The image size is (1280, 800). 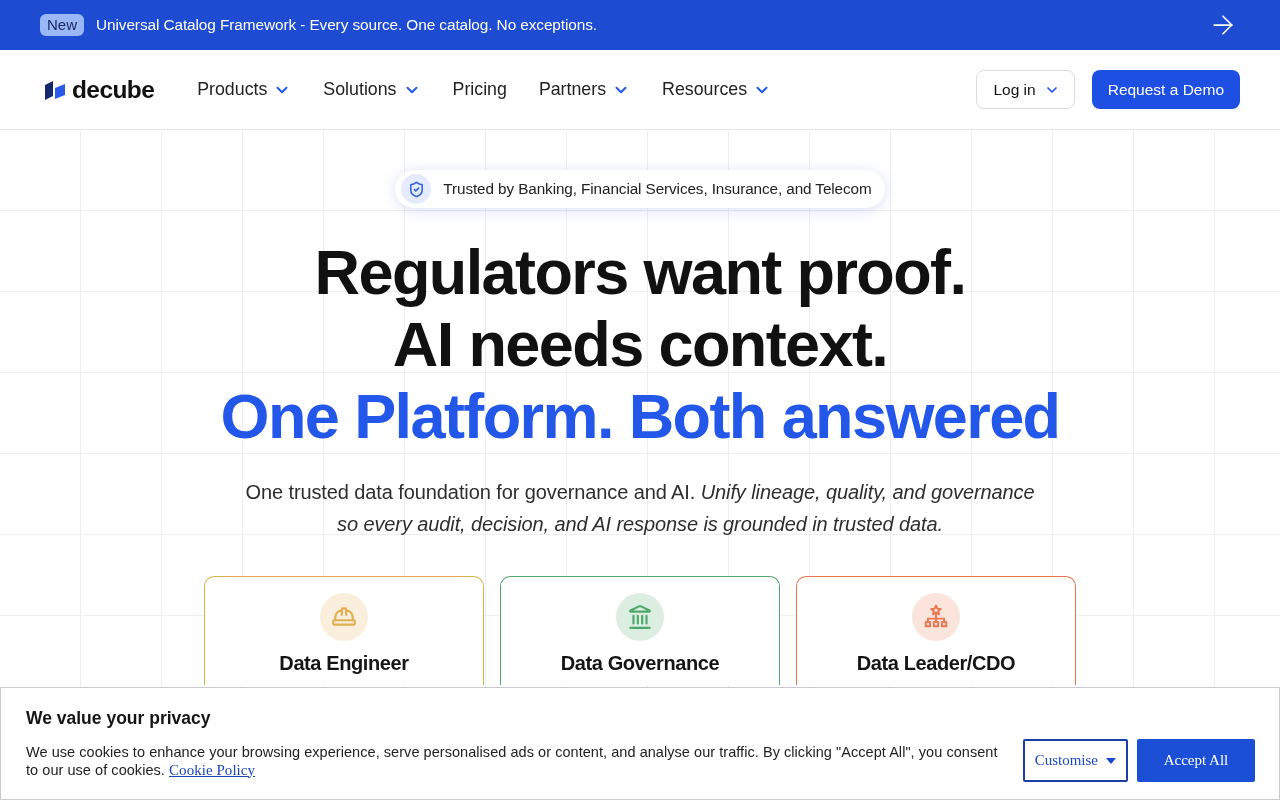 I want to click on nav-link: Resources, so click(x=717, y=89).